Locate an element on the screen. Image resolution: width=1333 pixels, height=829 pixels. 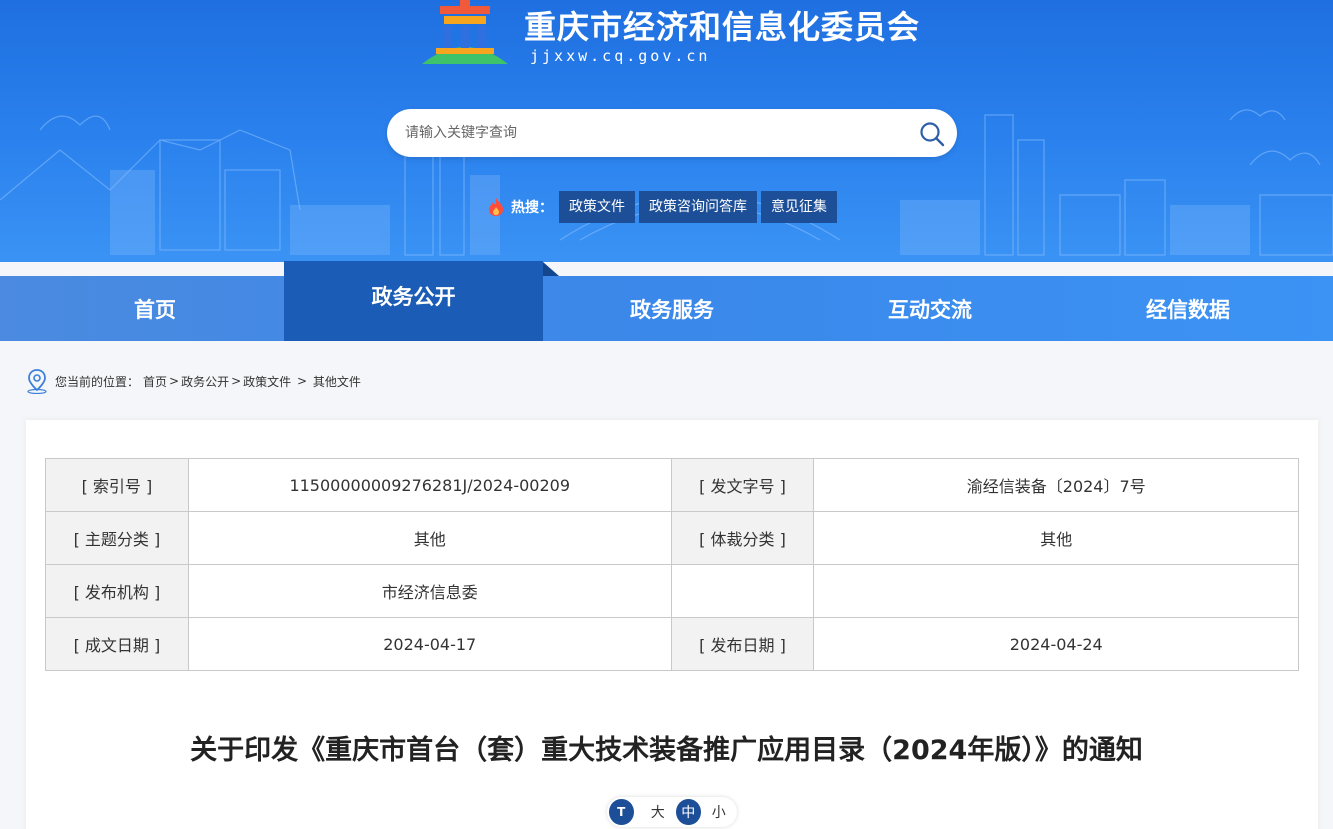
index-no-label: [ 索引号 ] is located at coordinates (117, 485).